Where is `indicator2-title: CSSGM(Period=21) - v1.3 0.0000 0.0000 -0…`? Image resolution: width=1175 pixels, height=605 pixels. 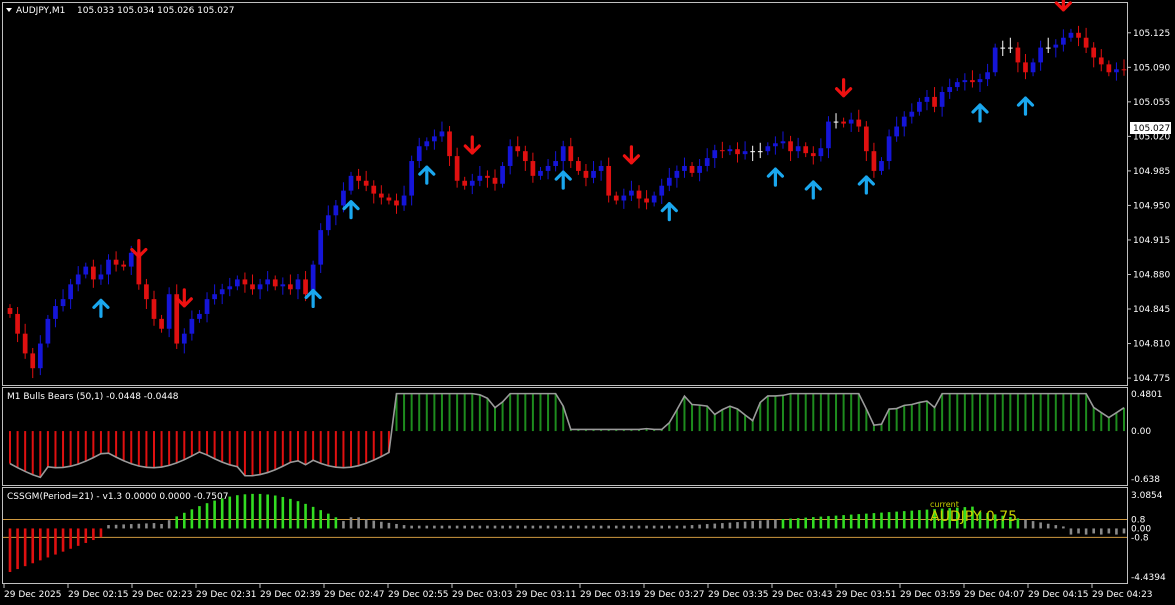
indicator2-title: CSSGM(Period=21) - v1.3 0.0000 0.0000 -0… is located at coordinates (117, 497).